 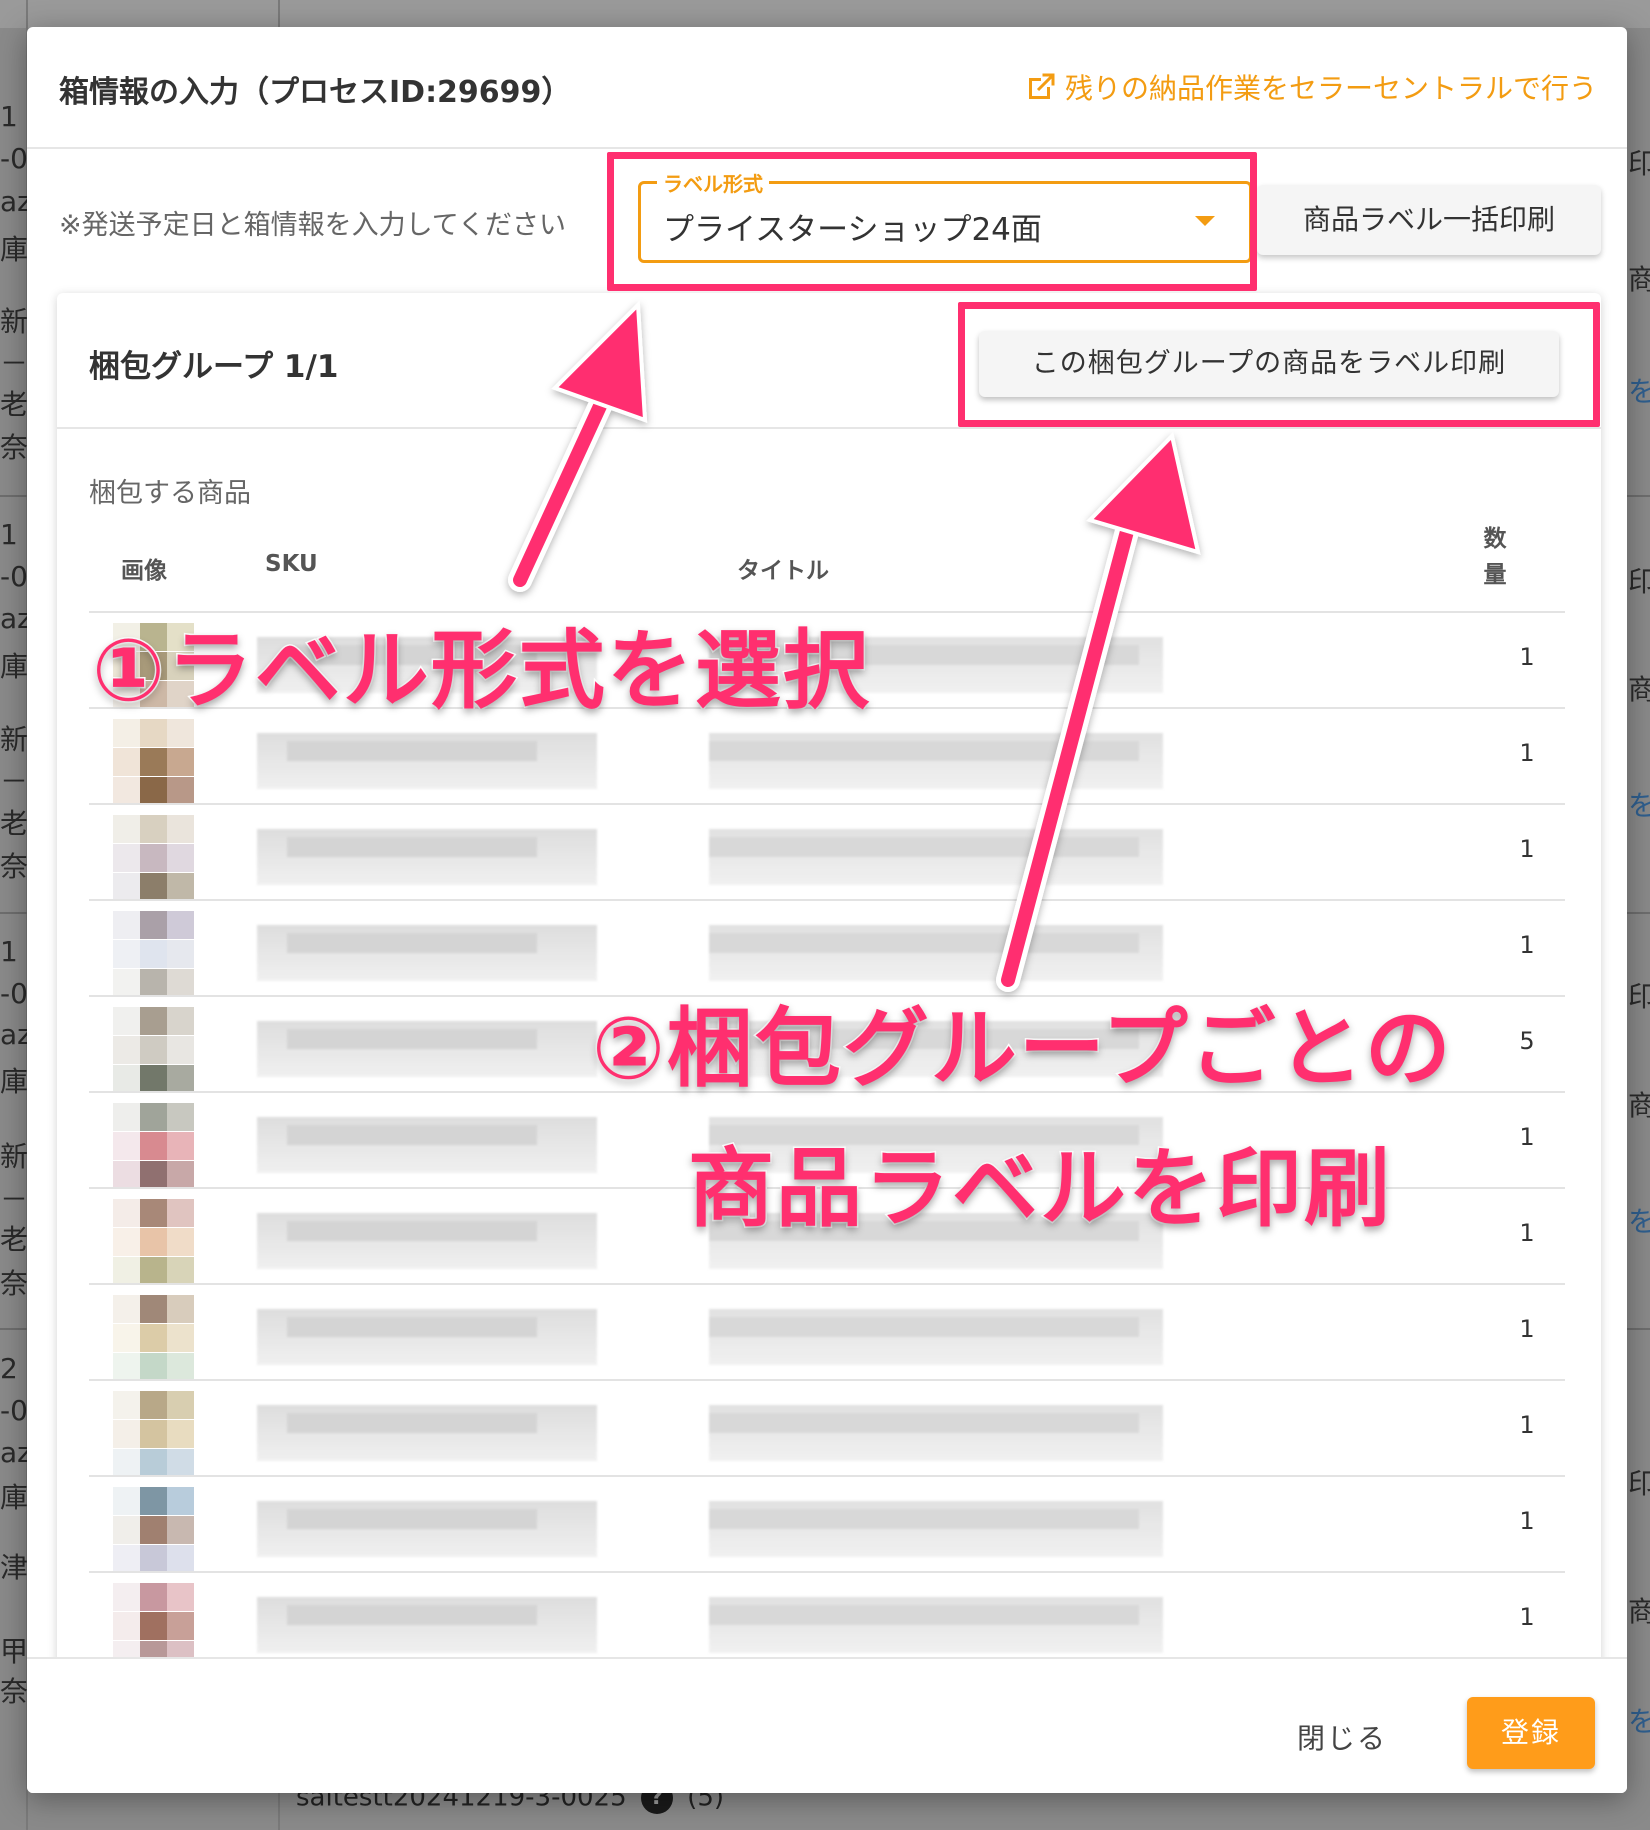 What do you see at coordinates (1279, 364) in the screenshot?
I see `highlight-group-print` at bounding box center [1279, 364].